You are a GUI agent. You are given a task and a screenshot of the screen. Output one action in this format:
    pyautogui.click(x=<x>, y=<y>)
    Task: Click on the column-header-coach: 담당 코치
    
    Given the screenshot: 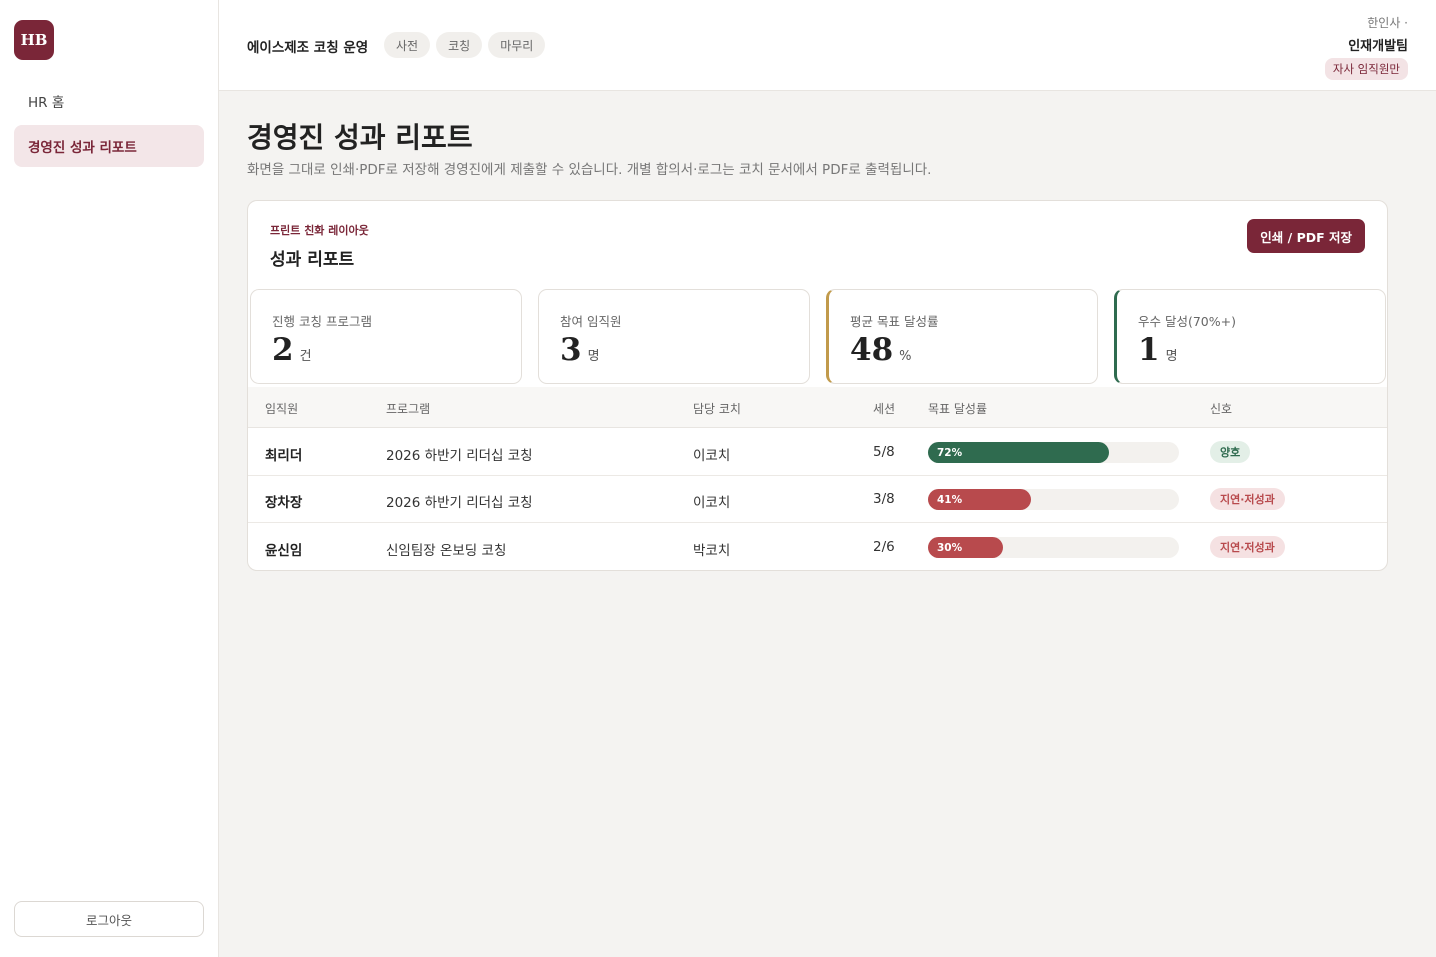 What is the action you would take?
    pyautogui.click(x=717, y=409)
    